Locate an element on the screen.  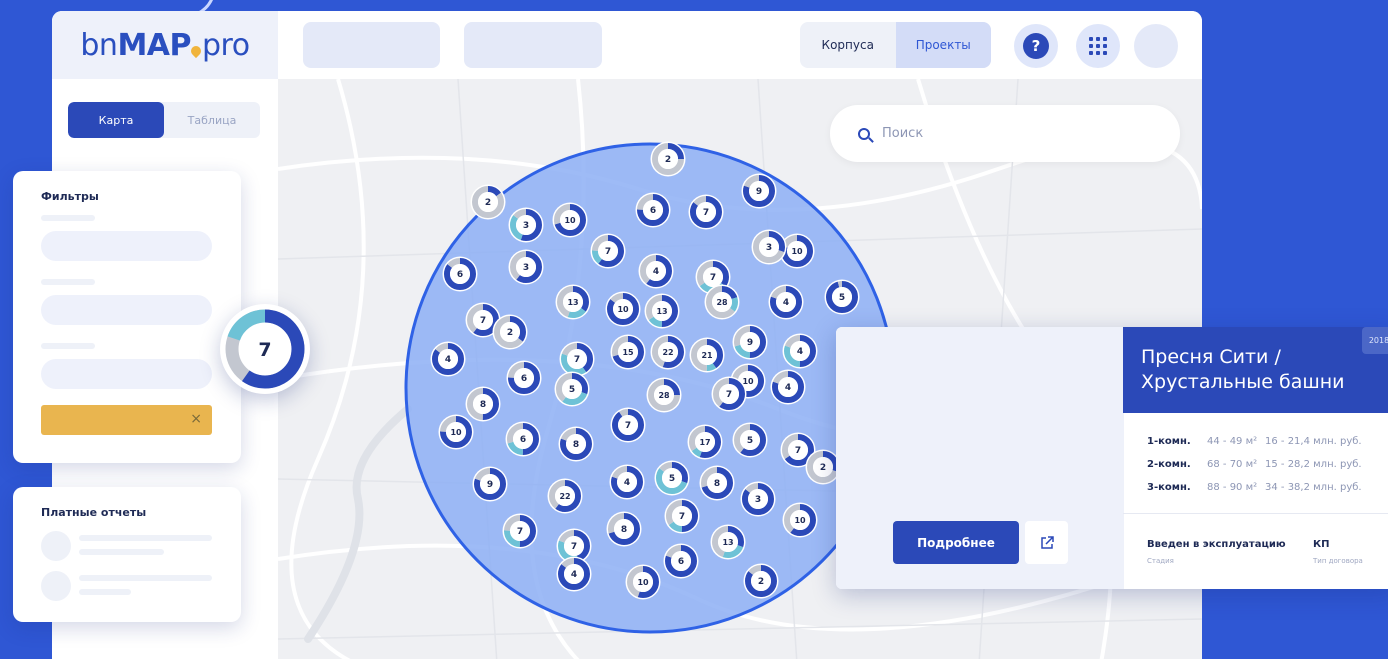
selected-cluster-count: 7 is located at coordinates (264, 350).